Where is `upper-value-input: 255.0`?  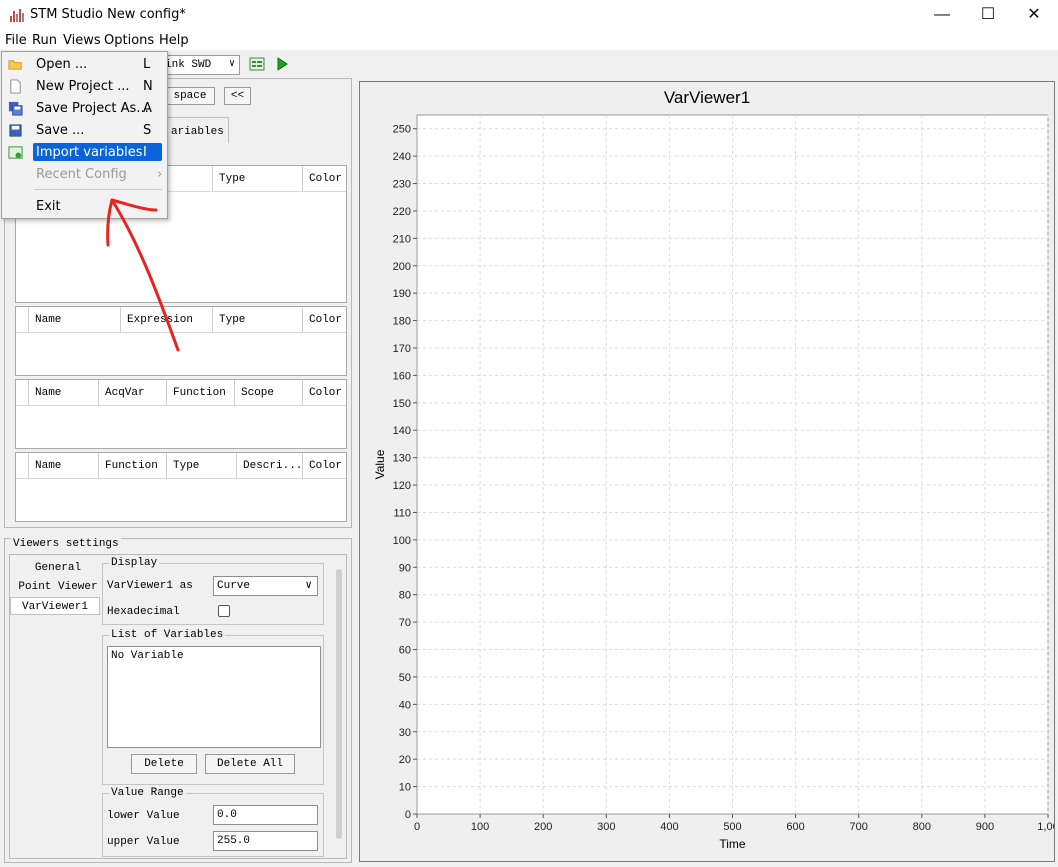 upper-value-input: 255.0 is located at coordinates (265, 841).